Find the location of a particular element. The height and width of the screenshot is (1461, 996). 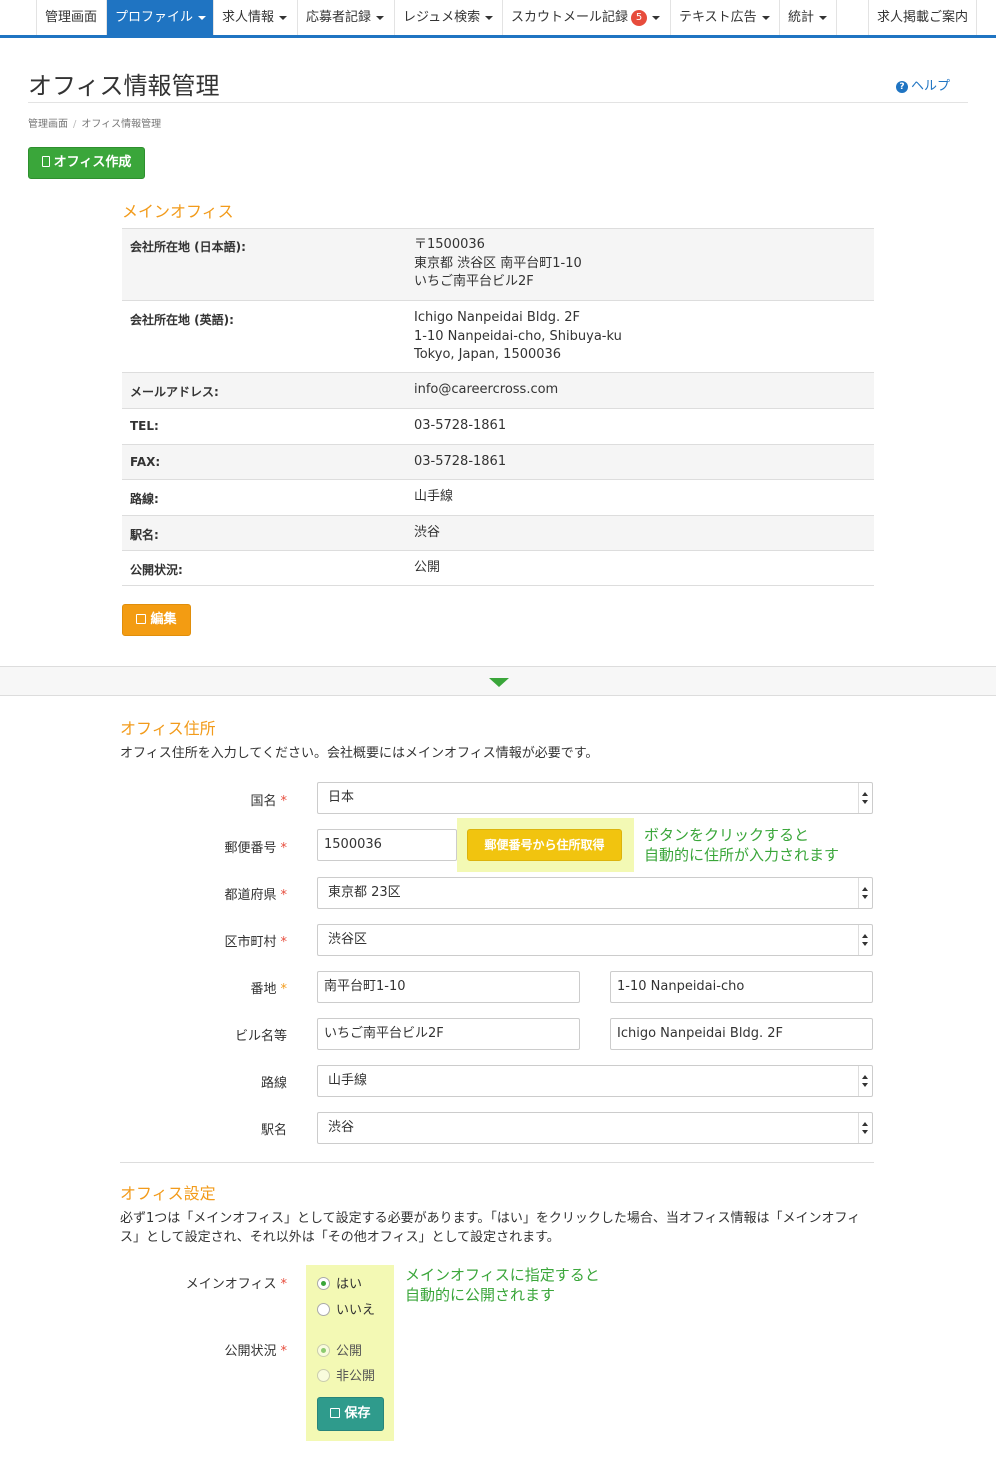

prefecture-select: 東京都 23区 is located at coordinates (595, 893).